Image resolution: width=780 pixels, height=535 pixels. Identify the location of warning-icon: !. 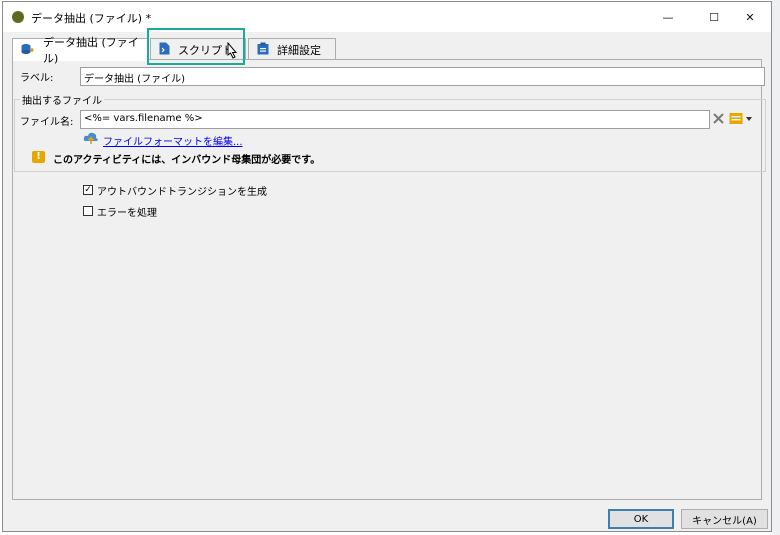
(38, 157).